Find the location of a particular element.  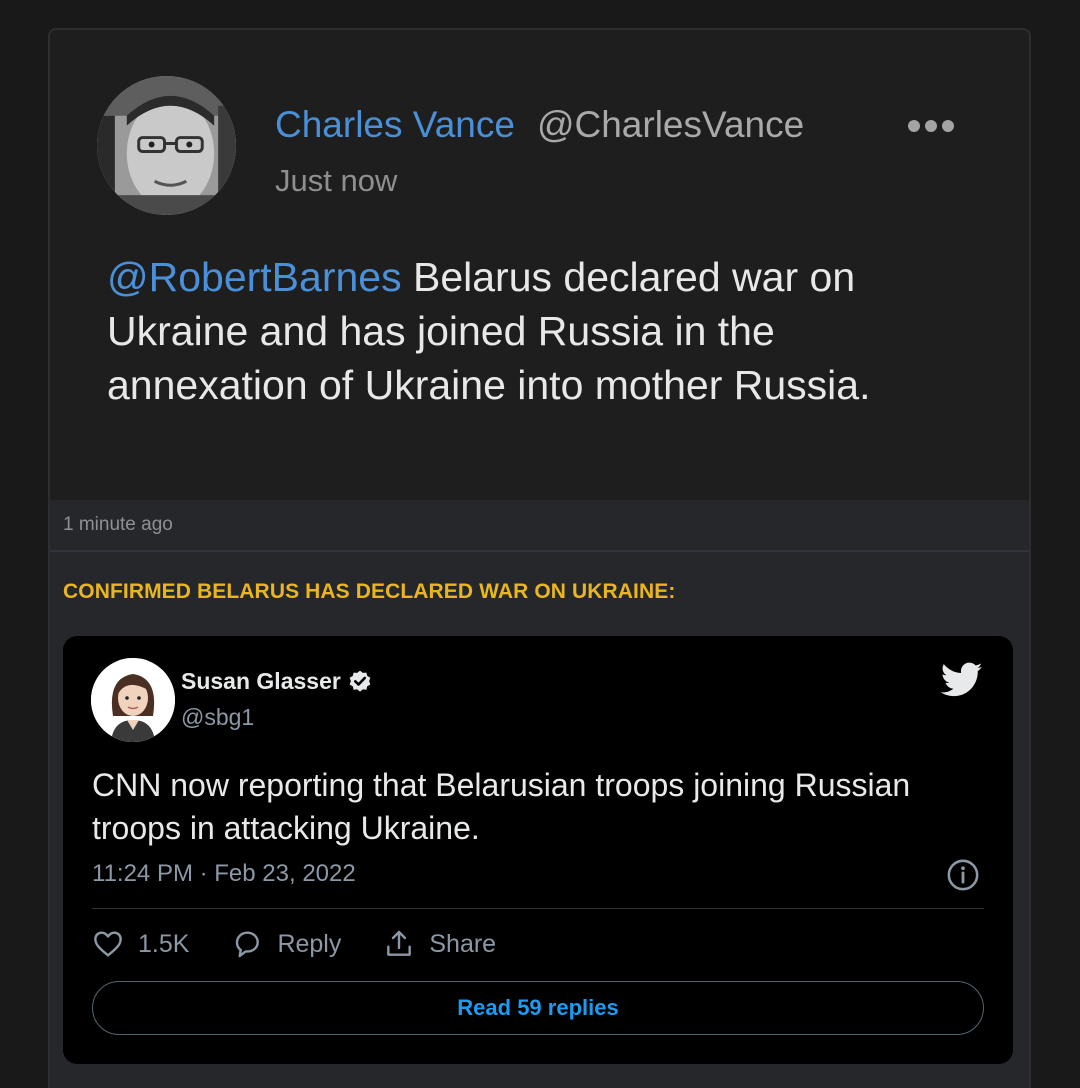

author-line: Charles Vance @CharlesVance is located at coordinates (539, 125).